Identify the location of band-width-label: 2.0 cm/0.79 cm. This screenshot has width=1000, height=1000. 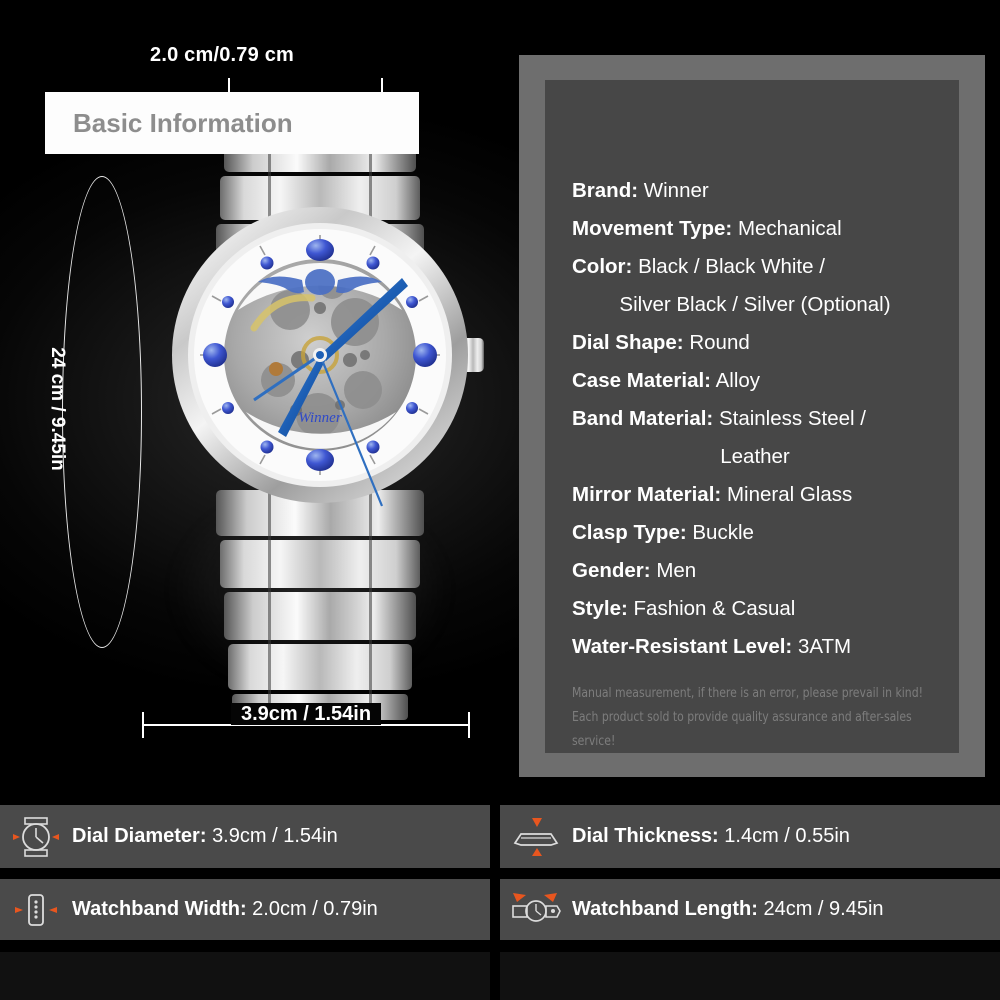
(222, 55).